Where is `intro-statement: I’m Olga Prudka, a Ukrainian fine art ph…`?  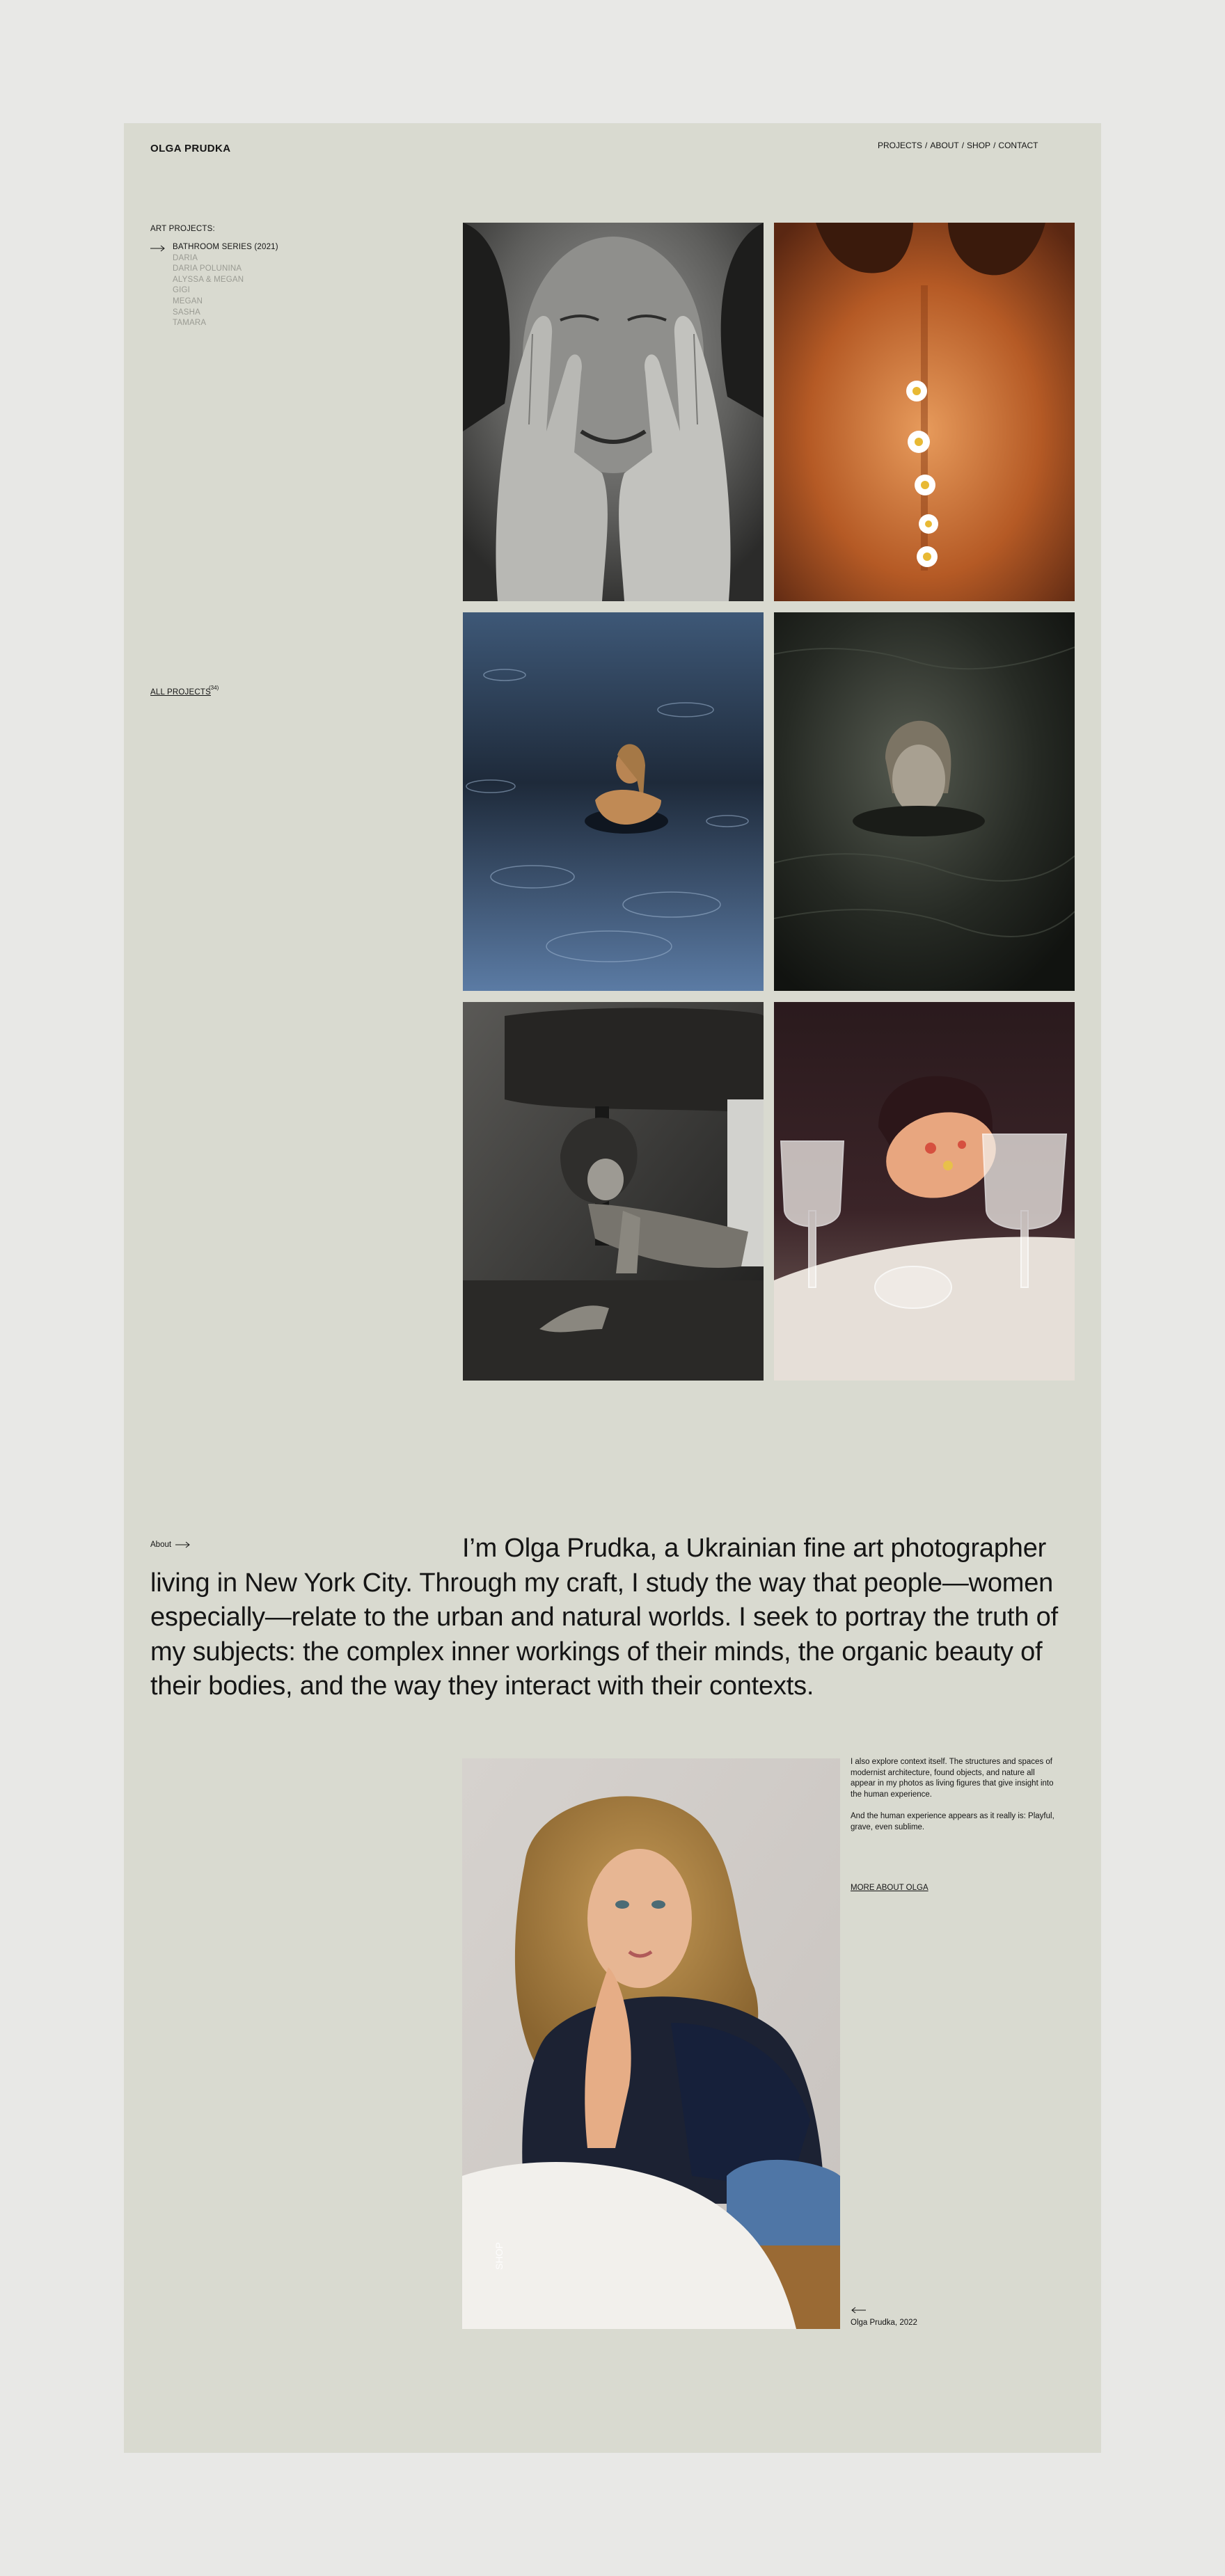
intro-statement: I’m Olga Prudka, a Ukrainian fine art ph… is located at coordinates (604, 1617).